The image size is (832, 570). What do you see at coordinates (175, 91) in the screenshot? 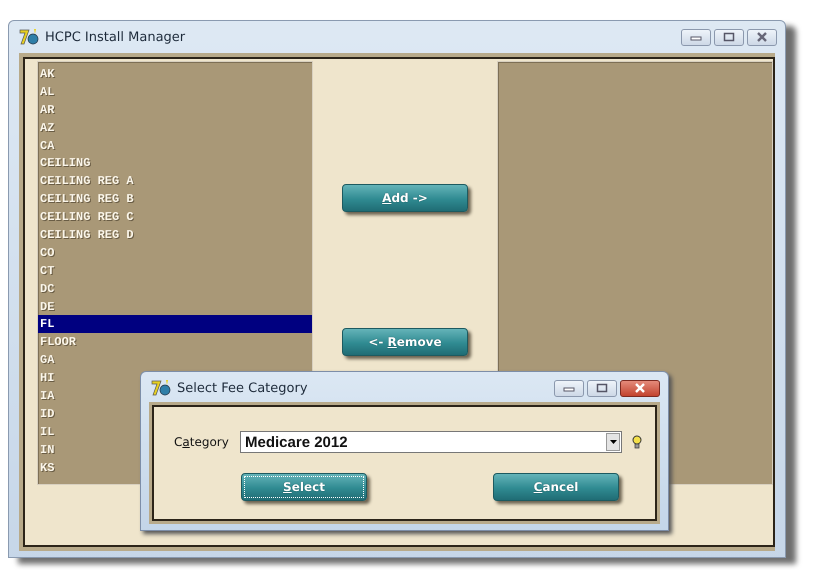
I see `list-item: AL` at bounding box center [175, 91].